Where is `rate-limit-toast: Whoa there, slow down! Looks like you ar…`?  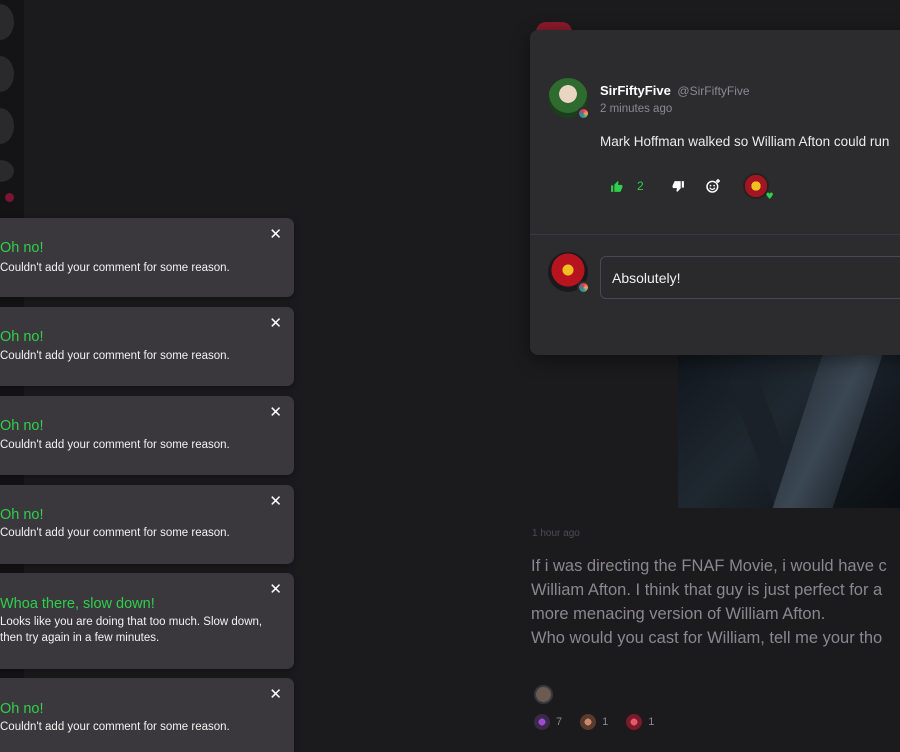 rate-limit-toast: Whoa there, slow down! Looks like you ar… is located at coordinates (147, 621).